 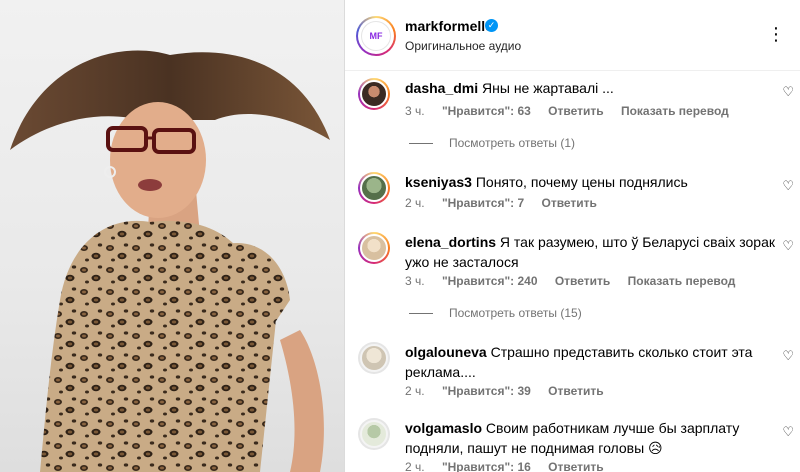 What do you see at coordinates (449, 26) in the screenshot?
I see `author-username: markformelle` at bounding box center [449, 26].